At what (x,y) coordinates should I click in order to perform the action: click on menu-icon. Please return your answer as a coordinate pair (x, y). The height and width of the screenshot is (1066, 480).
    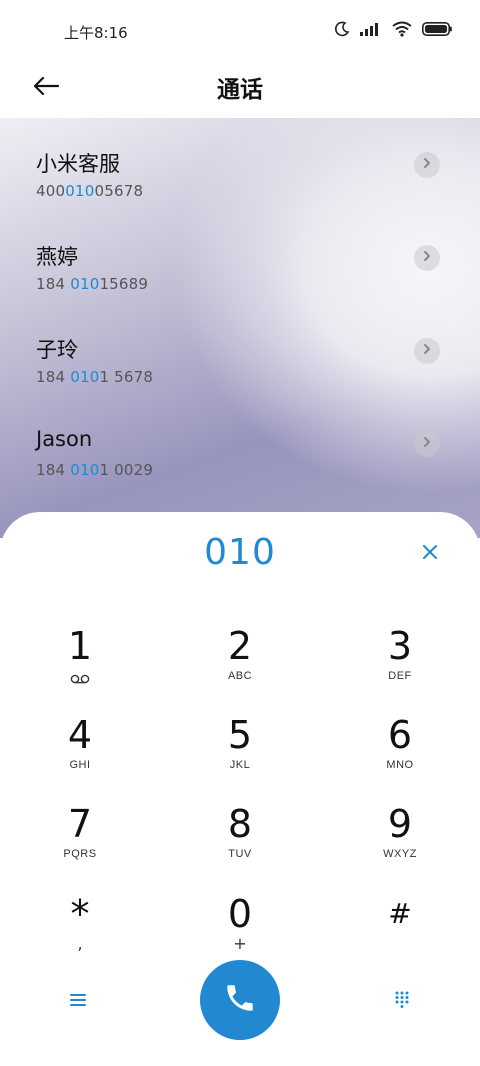
    Looking at the image, I should click on (78, 1002).